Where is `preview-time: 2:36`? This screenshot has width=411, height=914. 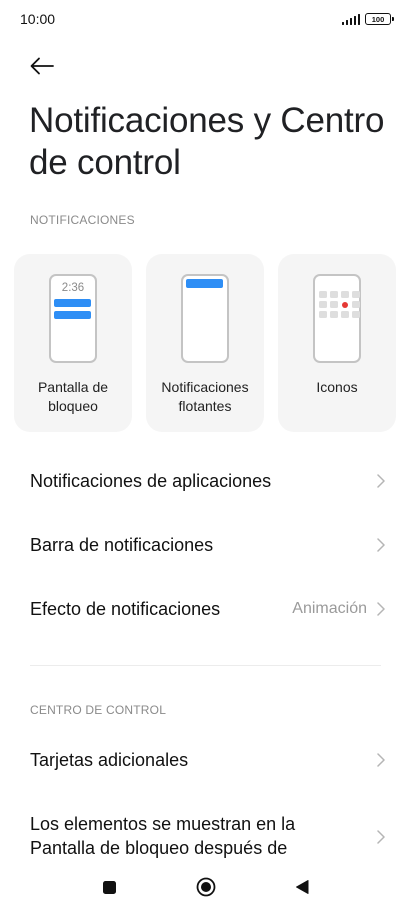 preview-time: 2:36 is located at coordinates (73, 288).